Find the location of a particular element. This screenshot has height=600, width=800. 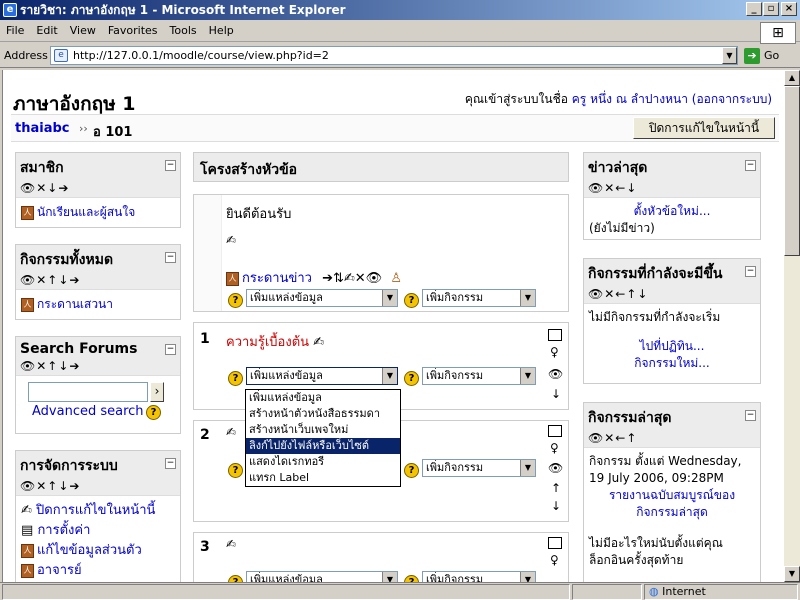

menu-help: Help is located at coordinates (221, 31).